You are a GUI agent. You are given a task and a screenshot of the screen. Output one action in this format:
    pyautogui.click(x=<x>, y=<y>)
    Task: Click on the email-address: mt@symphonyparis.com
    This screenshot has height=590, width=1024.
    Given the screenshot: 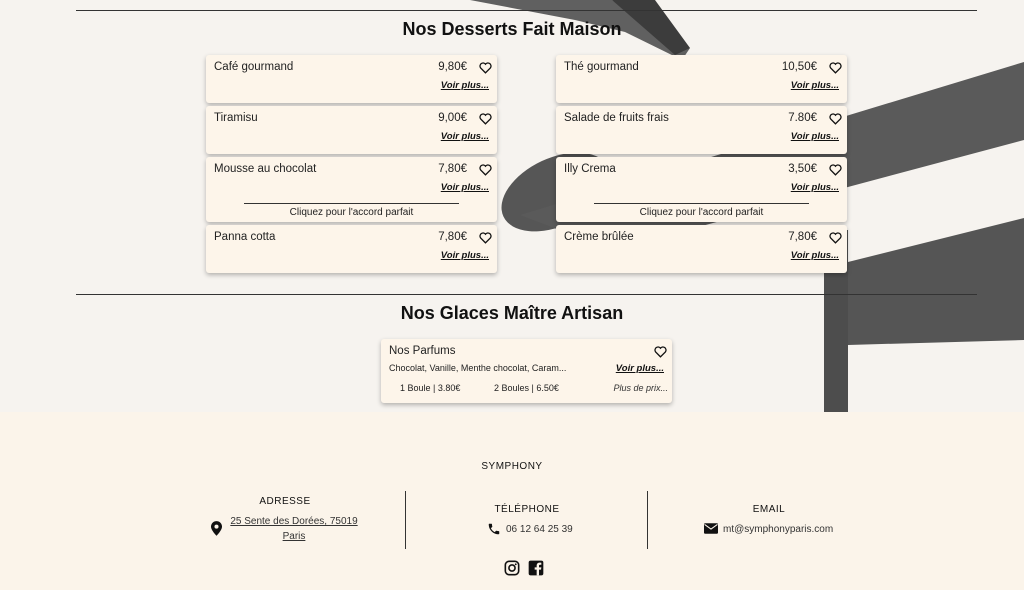 What is the action you would take?
    pyautogui.click(x=778, y=529)
    